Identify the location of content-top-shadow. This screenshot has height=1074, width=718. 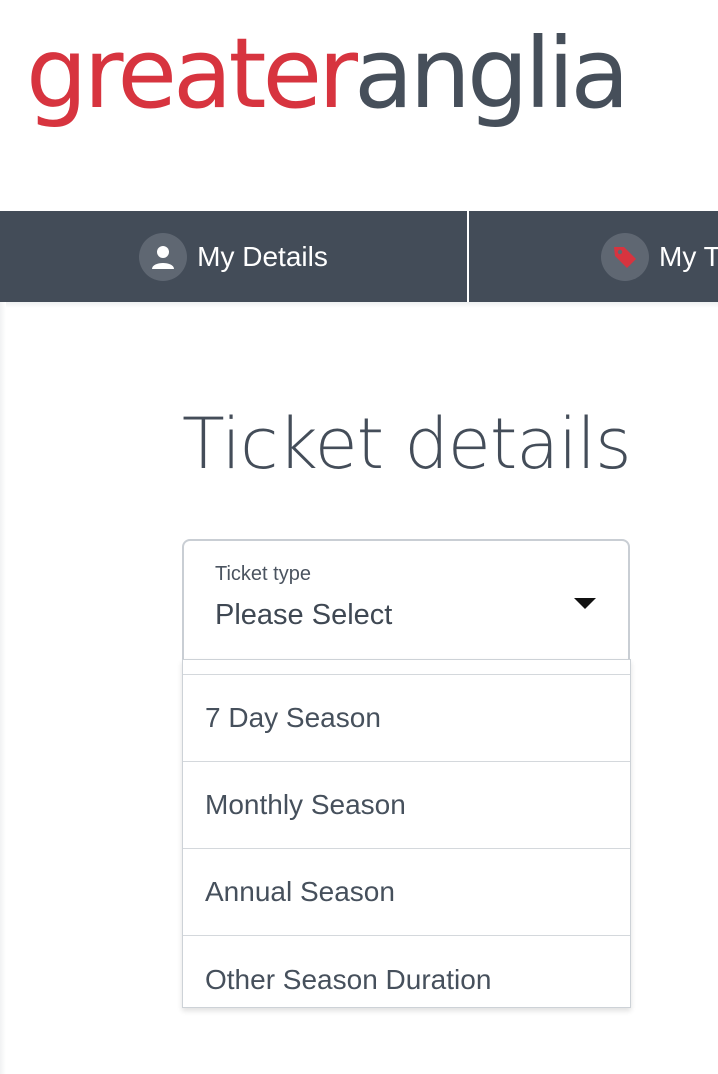
(359, 305).